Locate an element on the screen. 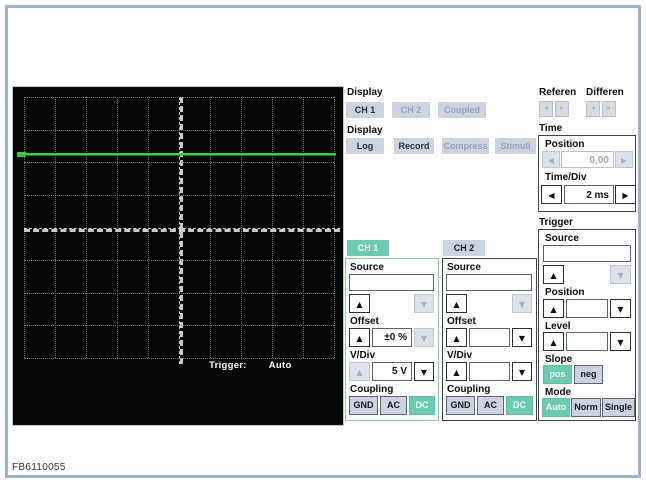  ch2-source-input is located at coordinates (489, 282).